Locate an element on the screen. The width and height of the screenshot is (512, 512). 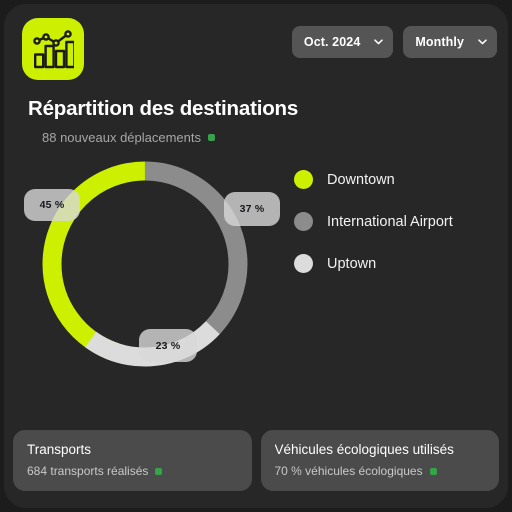
page-subtitle: 88 nouveaux déplacements is located at coordinates (122, 137).